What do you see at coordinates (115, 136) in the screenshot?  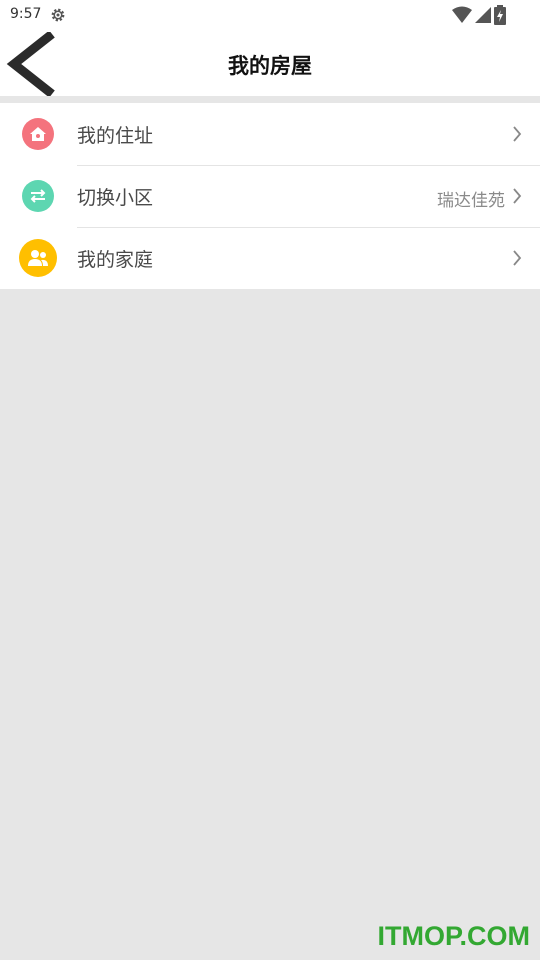 I see `menu-item-label: 我的住址` at bounding box center [115, 136].